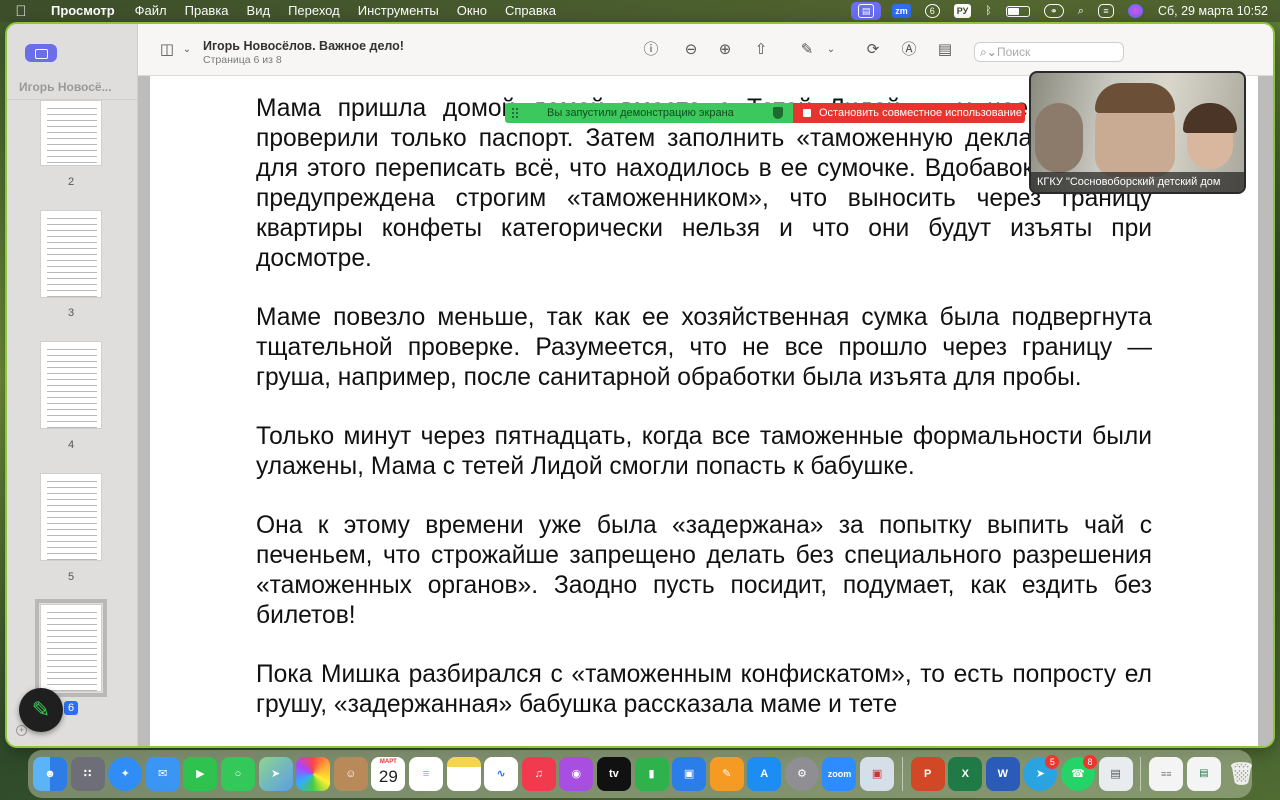  I want to click on zoom-out-icon: ⊖, so click(691, 50).